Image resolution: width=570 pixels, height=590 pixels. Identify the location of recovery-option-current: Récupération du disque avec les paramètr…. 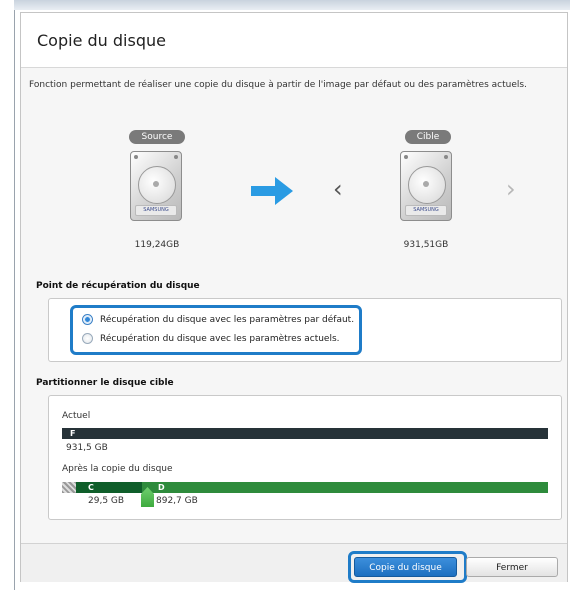
(211, 338).